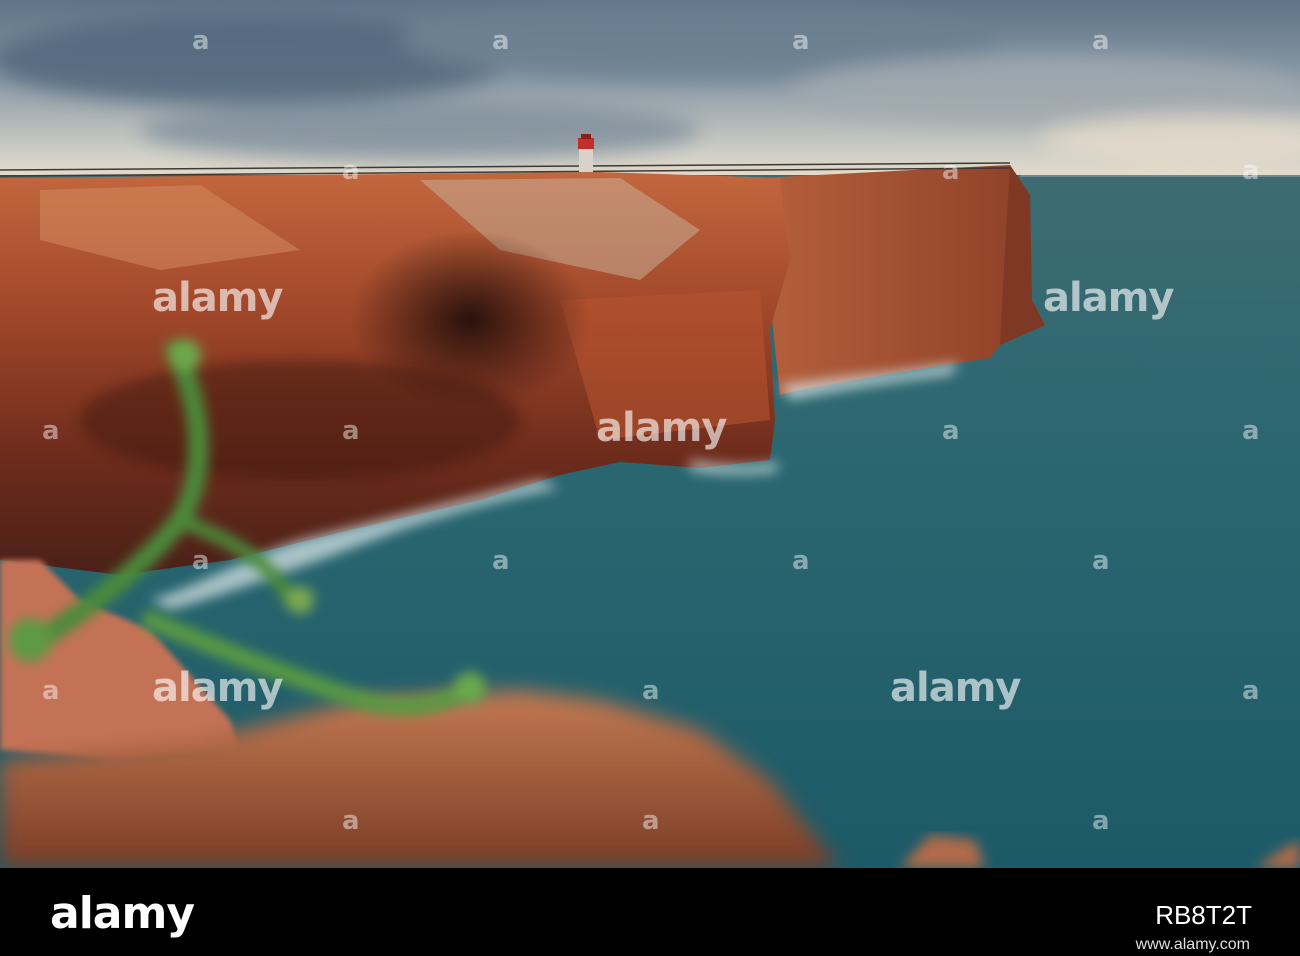  What do you see at coordinates (122, 913) in the screenshot?
I see `brand-logo: alamy` at bounding box center [122, 913].